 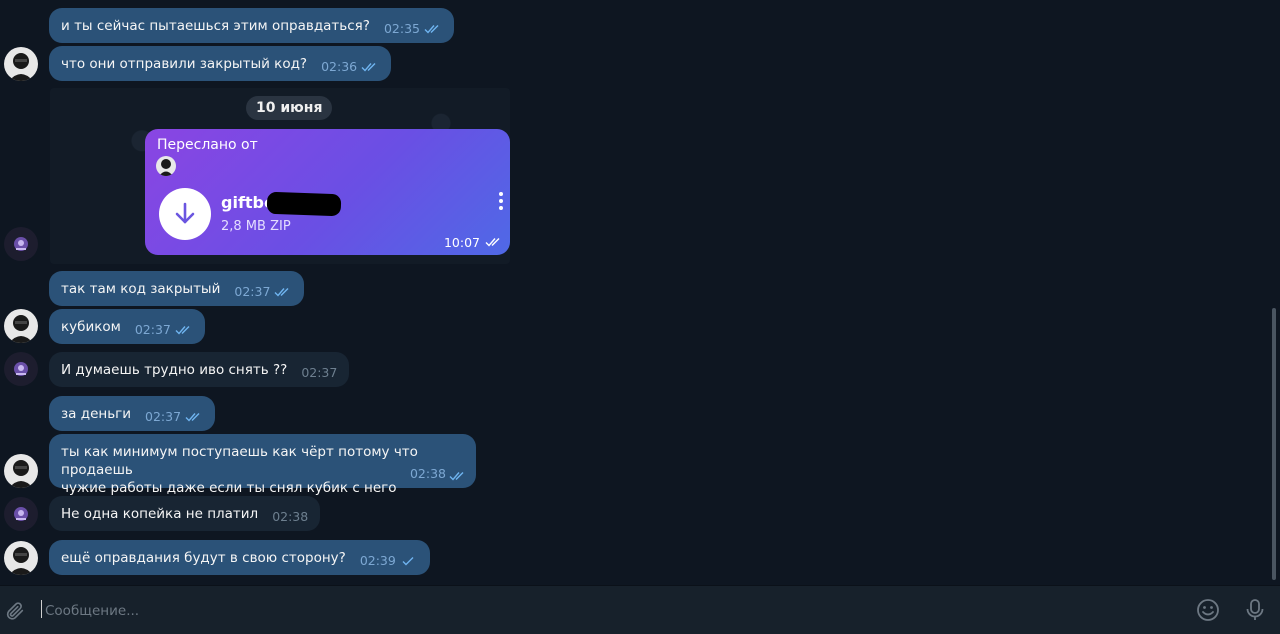 I want to click on message-text: за деньги, so click(x=96, y=414).